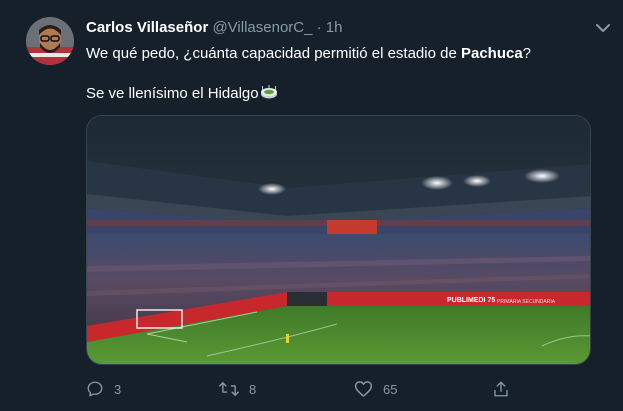 The image size is (623, 411). I want to click on author-name: Carlos Villaseñor, so click(147, 27).